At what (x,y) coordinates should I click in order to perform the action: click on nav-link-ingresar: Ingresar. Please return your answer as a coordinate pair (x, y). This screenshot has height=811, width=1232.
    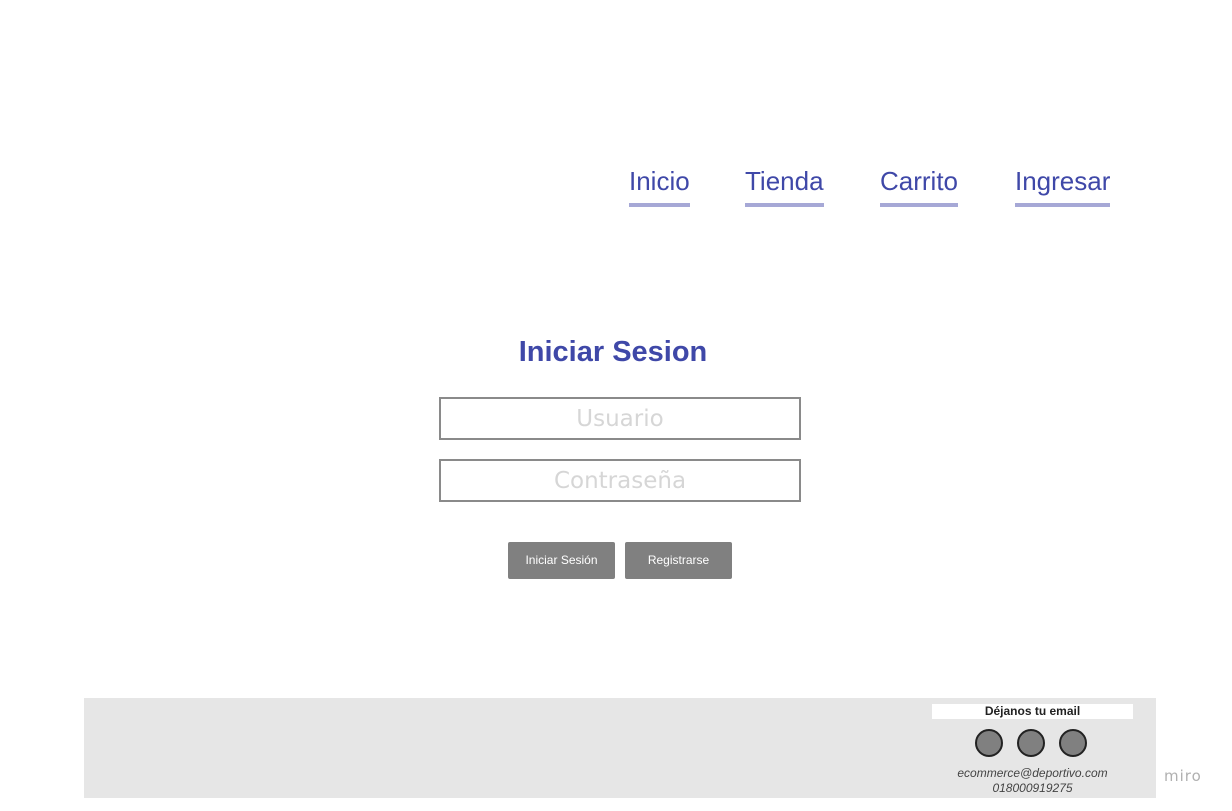
    Looking at the image, I should click on (1063, 186).